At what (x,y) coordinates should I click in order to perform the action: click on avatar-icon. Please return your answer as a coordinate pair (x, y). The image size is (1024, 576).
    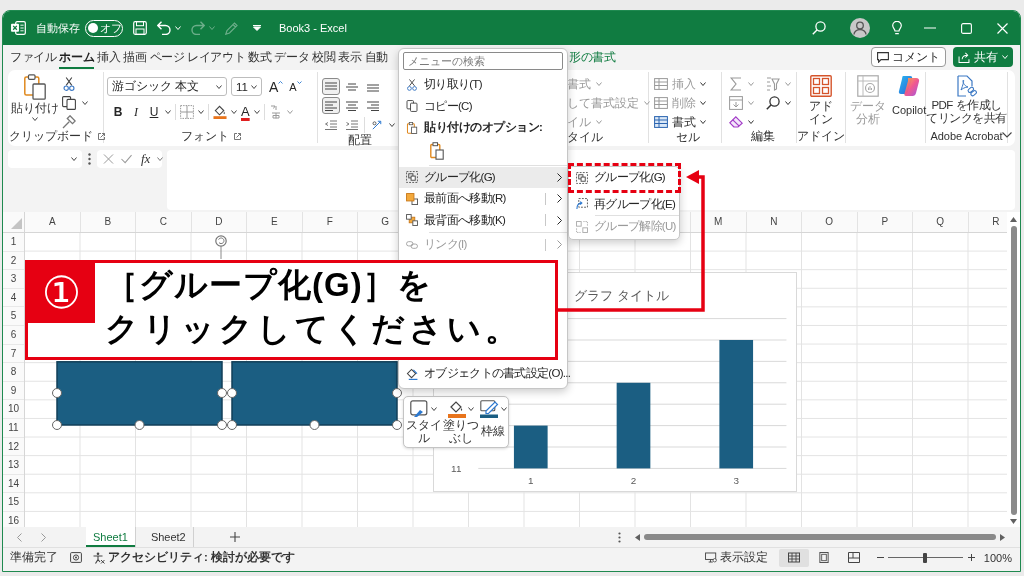
    Looking at the image, I should click on (860, 28).